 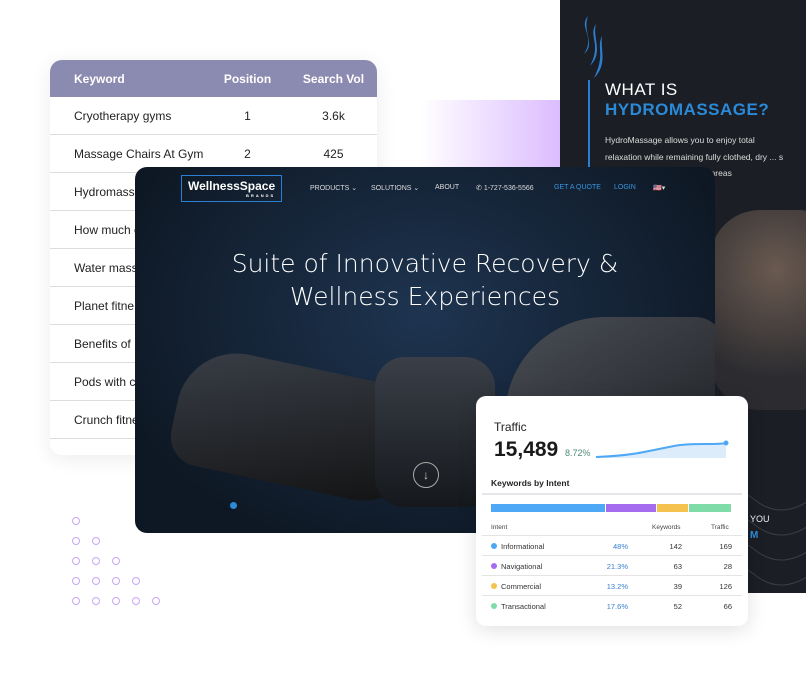 What do you see at coordinates (662, 449) in the screenshot?
I see `traffic-sparkline` at bounding box center [662, 449].